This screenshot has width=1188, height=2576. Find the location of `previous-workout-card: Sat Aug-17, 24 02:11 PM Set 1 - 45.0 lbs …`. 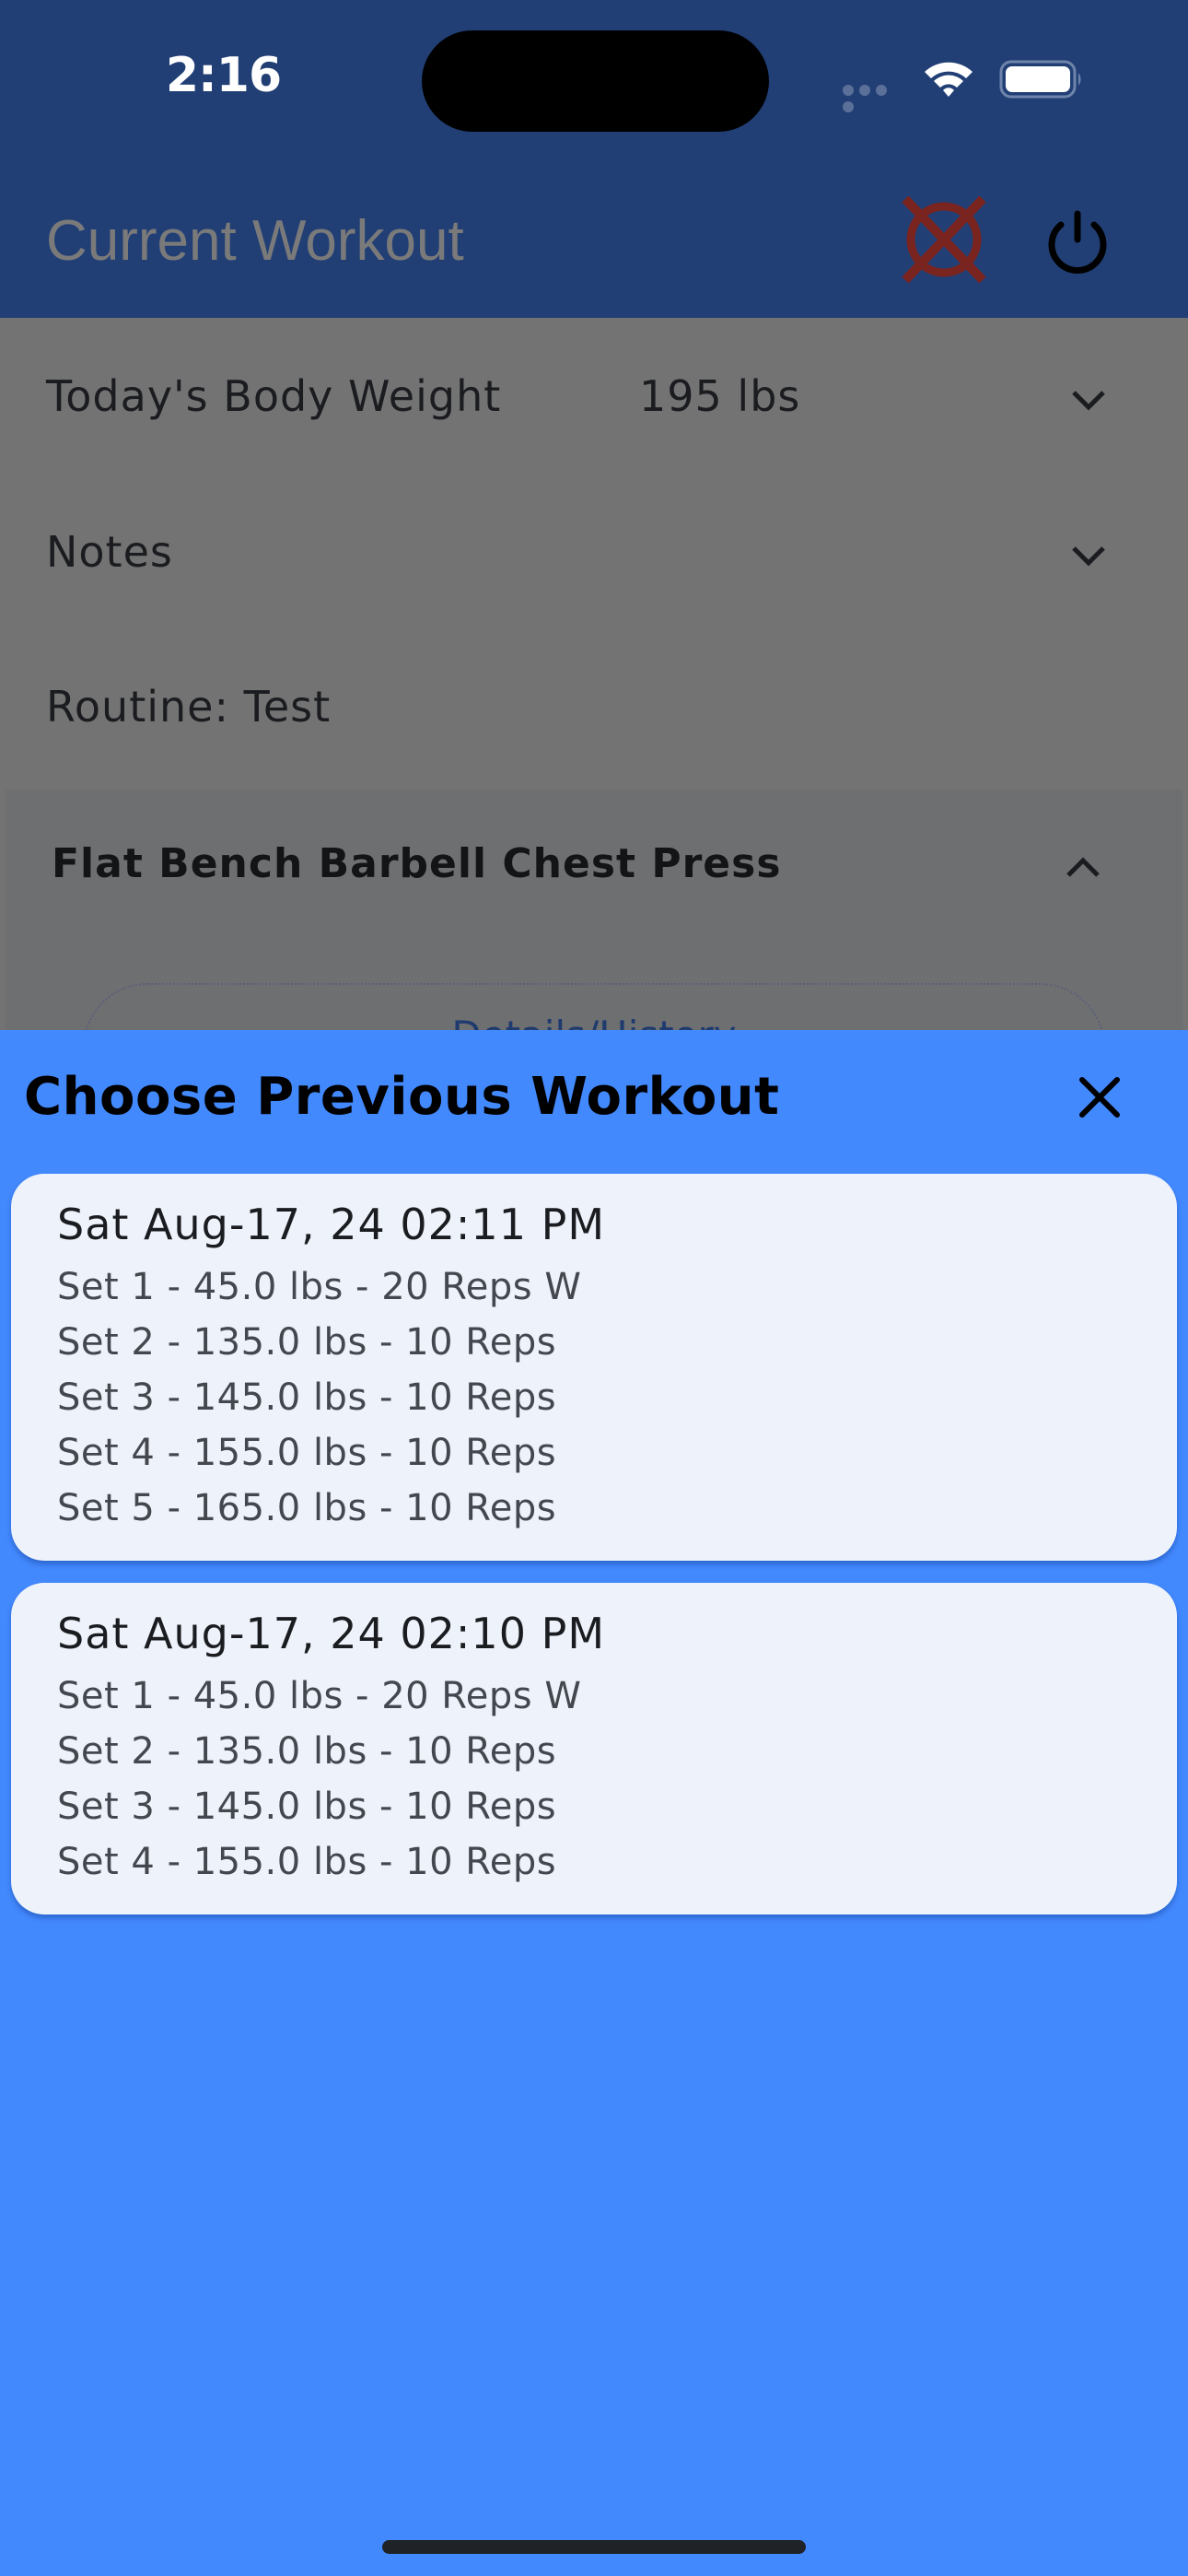

previous-workout-card: Sat Aug-17, 24 02:11 PM Set 1 - 45.0 lbs … is located at coordinates (594, 1367).